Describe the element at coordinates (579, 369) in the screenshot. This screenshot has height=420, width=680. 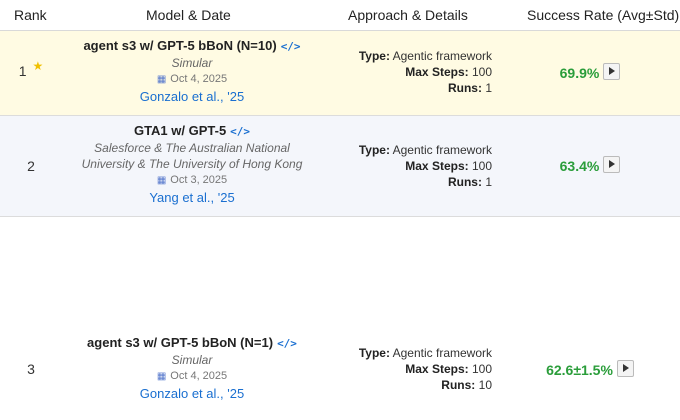
I see `success-rate-value: 62.6±1.5%` at that location.